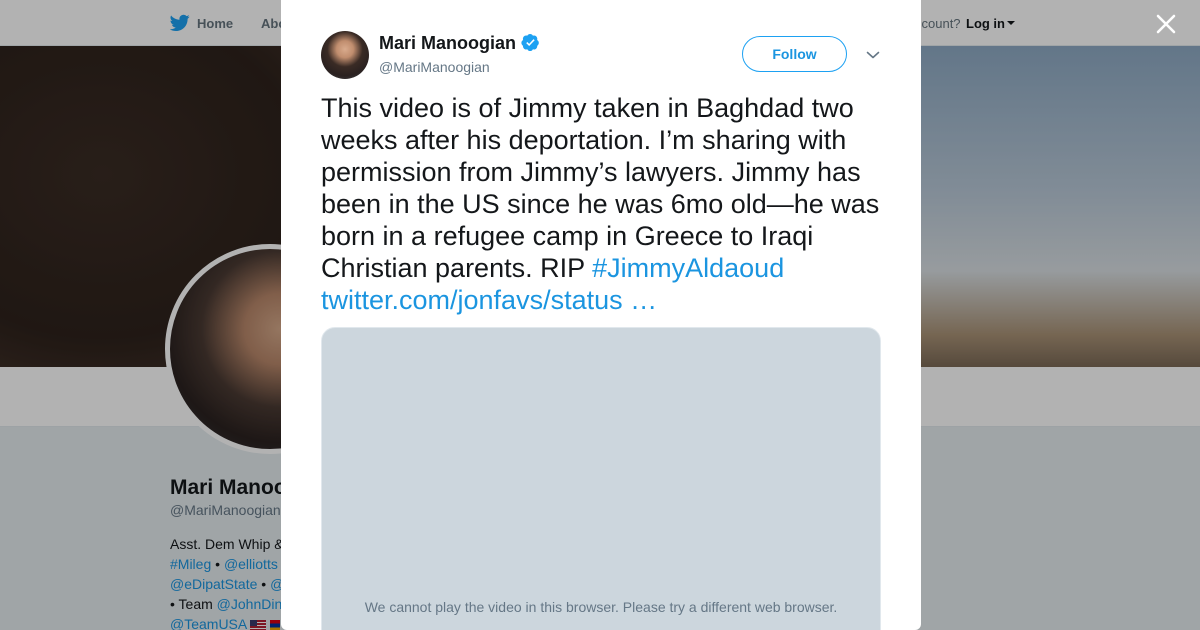  Describe the element at coordinates (794, 54) in the screenshot. I see `follow-button: Follow` at that location.